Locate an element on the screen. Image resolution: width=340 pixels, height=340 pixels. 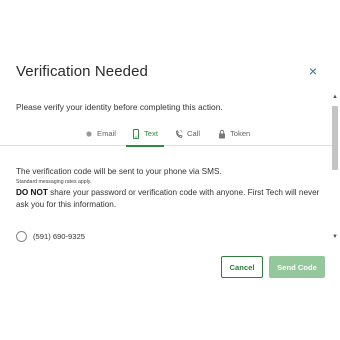
modal-title: Verification Needed is located at coordinates (82, 71).